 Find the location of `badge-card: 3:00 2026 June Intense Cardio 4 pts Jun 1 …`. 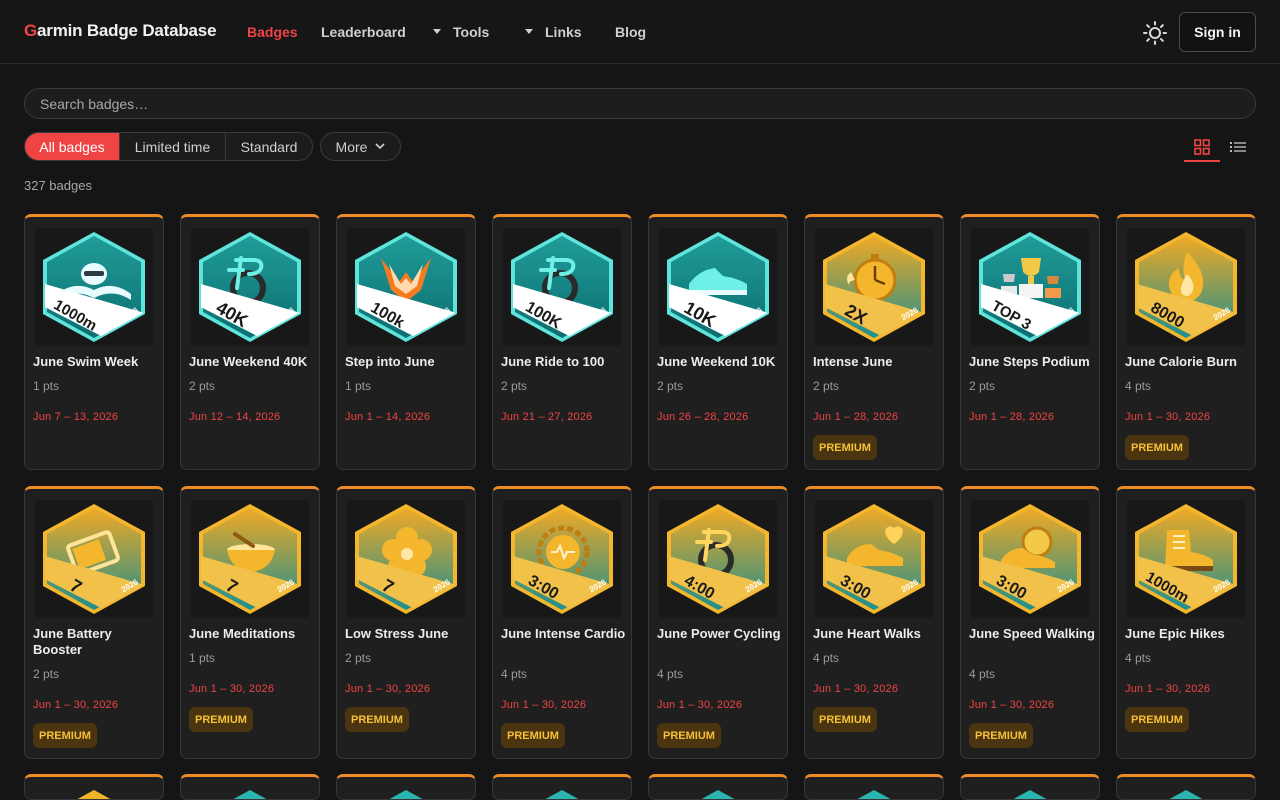

badge-card: 3:00 2026 June Intense Cardio 4 pts Jun 1 … is located at coordinates (562, 622).